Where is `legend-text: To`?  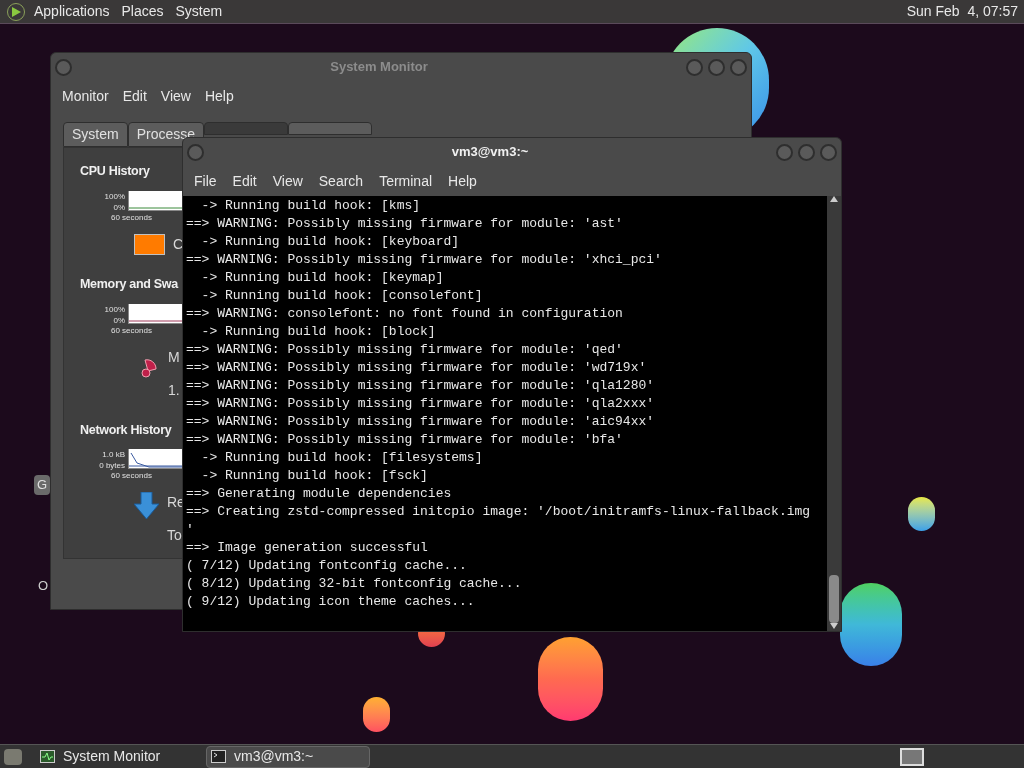
legend-text: To is located at coordinates (175, 536).